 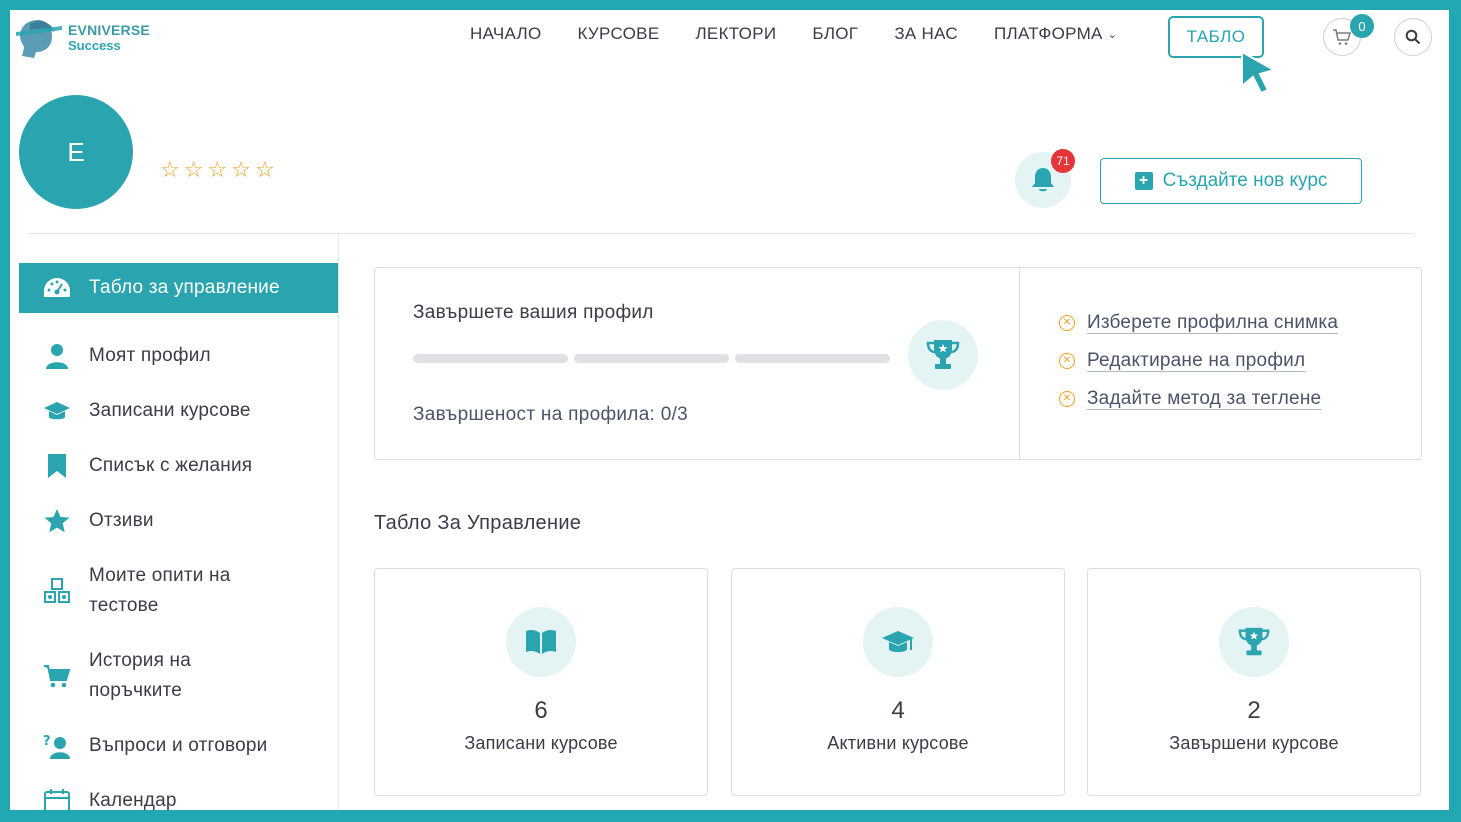 I want to click on sidebar-item-qa: ? Въпроси и отговори, so click(x=178, y=745).